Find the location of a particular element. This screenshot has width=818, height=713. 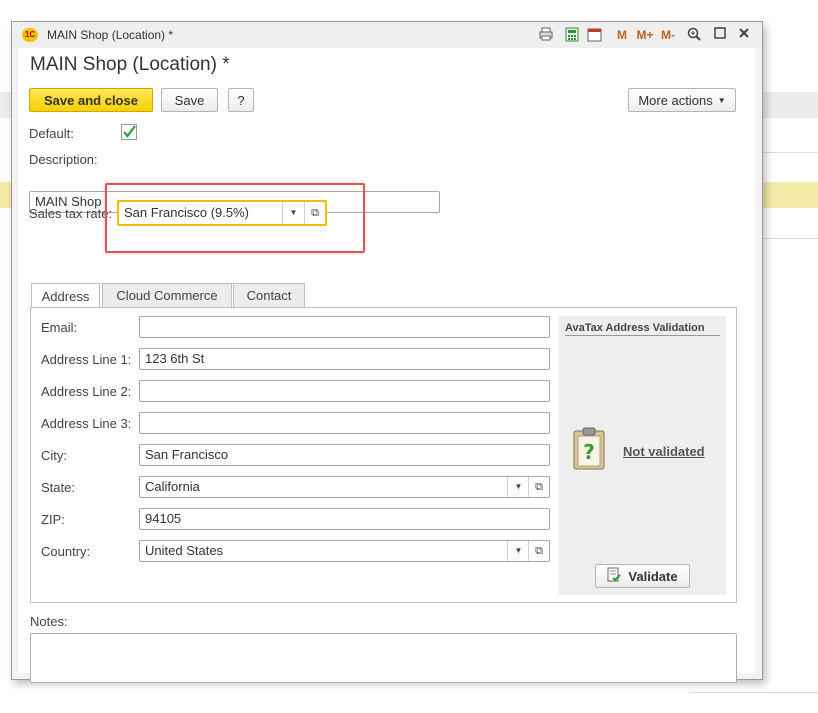

tab-contact: Contact is located at coordinates (269, 295).